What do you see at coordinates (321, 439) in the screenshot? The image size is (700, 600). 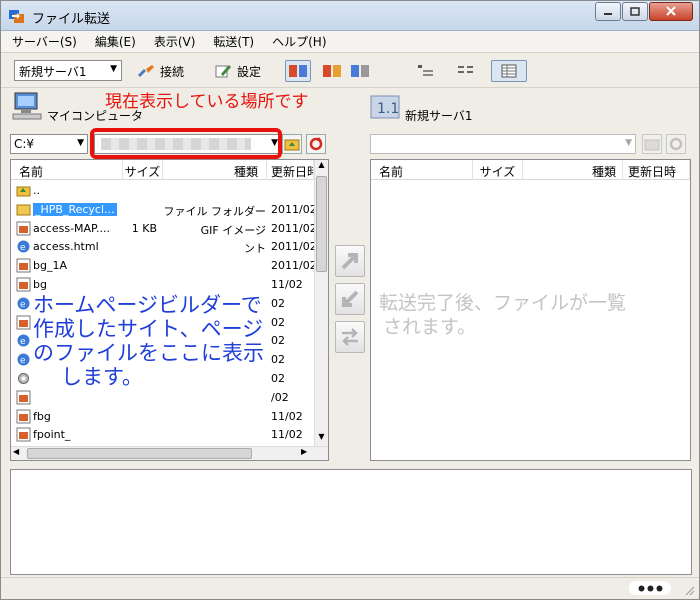 I see `scroll-down-arrow: ▼` at bounding box center [321, 439].